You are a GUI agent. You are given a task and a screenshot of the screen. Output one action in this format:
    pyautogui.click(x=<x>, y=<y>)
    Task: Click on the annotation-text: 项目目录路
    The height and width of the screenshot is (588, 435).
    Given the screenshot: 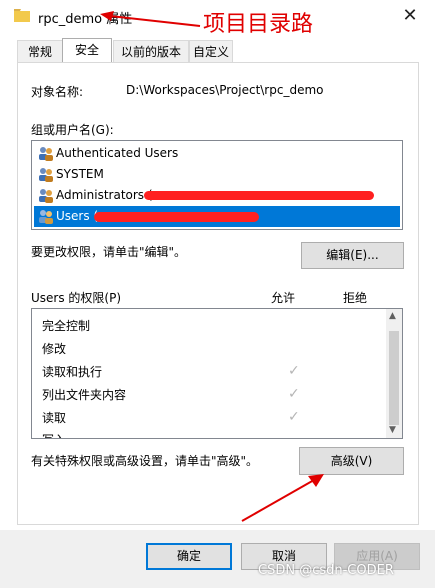 What is the action you would take?
    pyautogui.click(x=258, y=24)
    